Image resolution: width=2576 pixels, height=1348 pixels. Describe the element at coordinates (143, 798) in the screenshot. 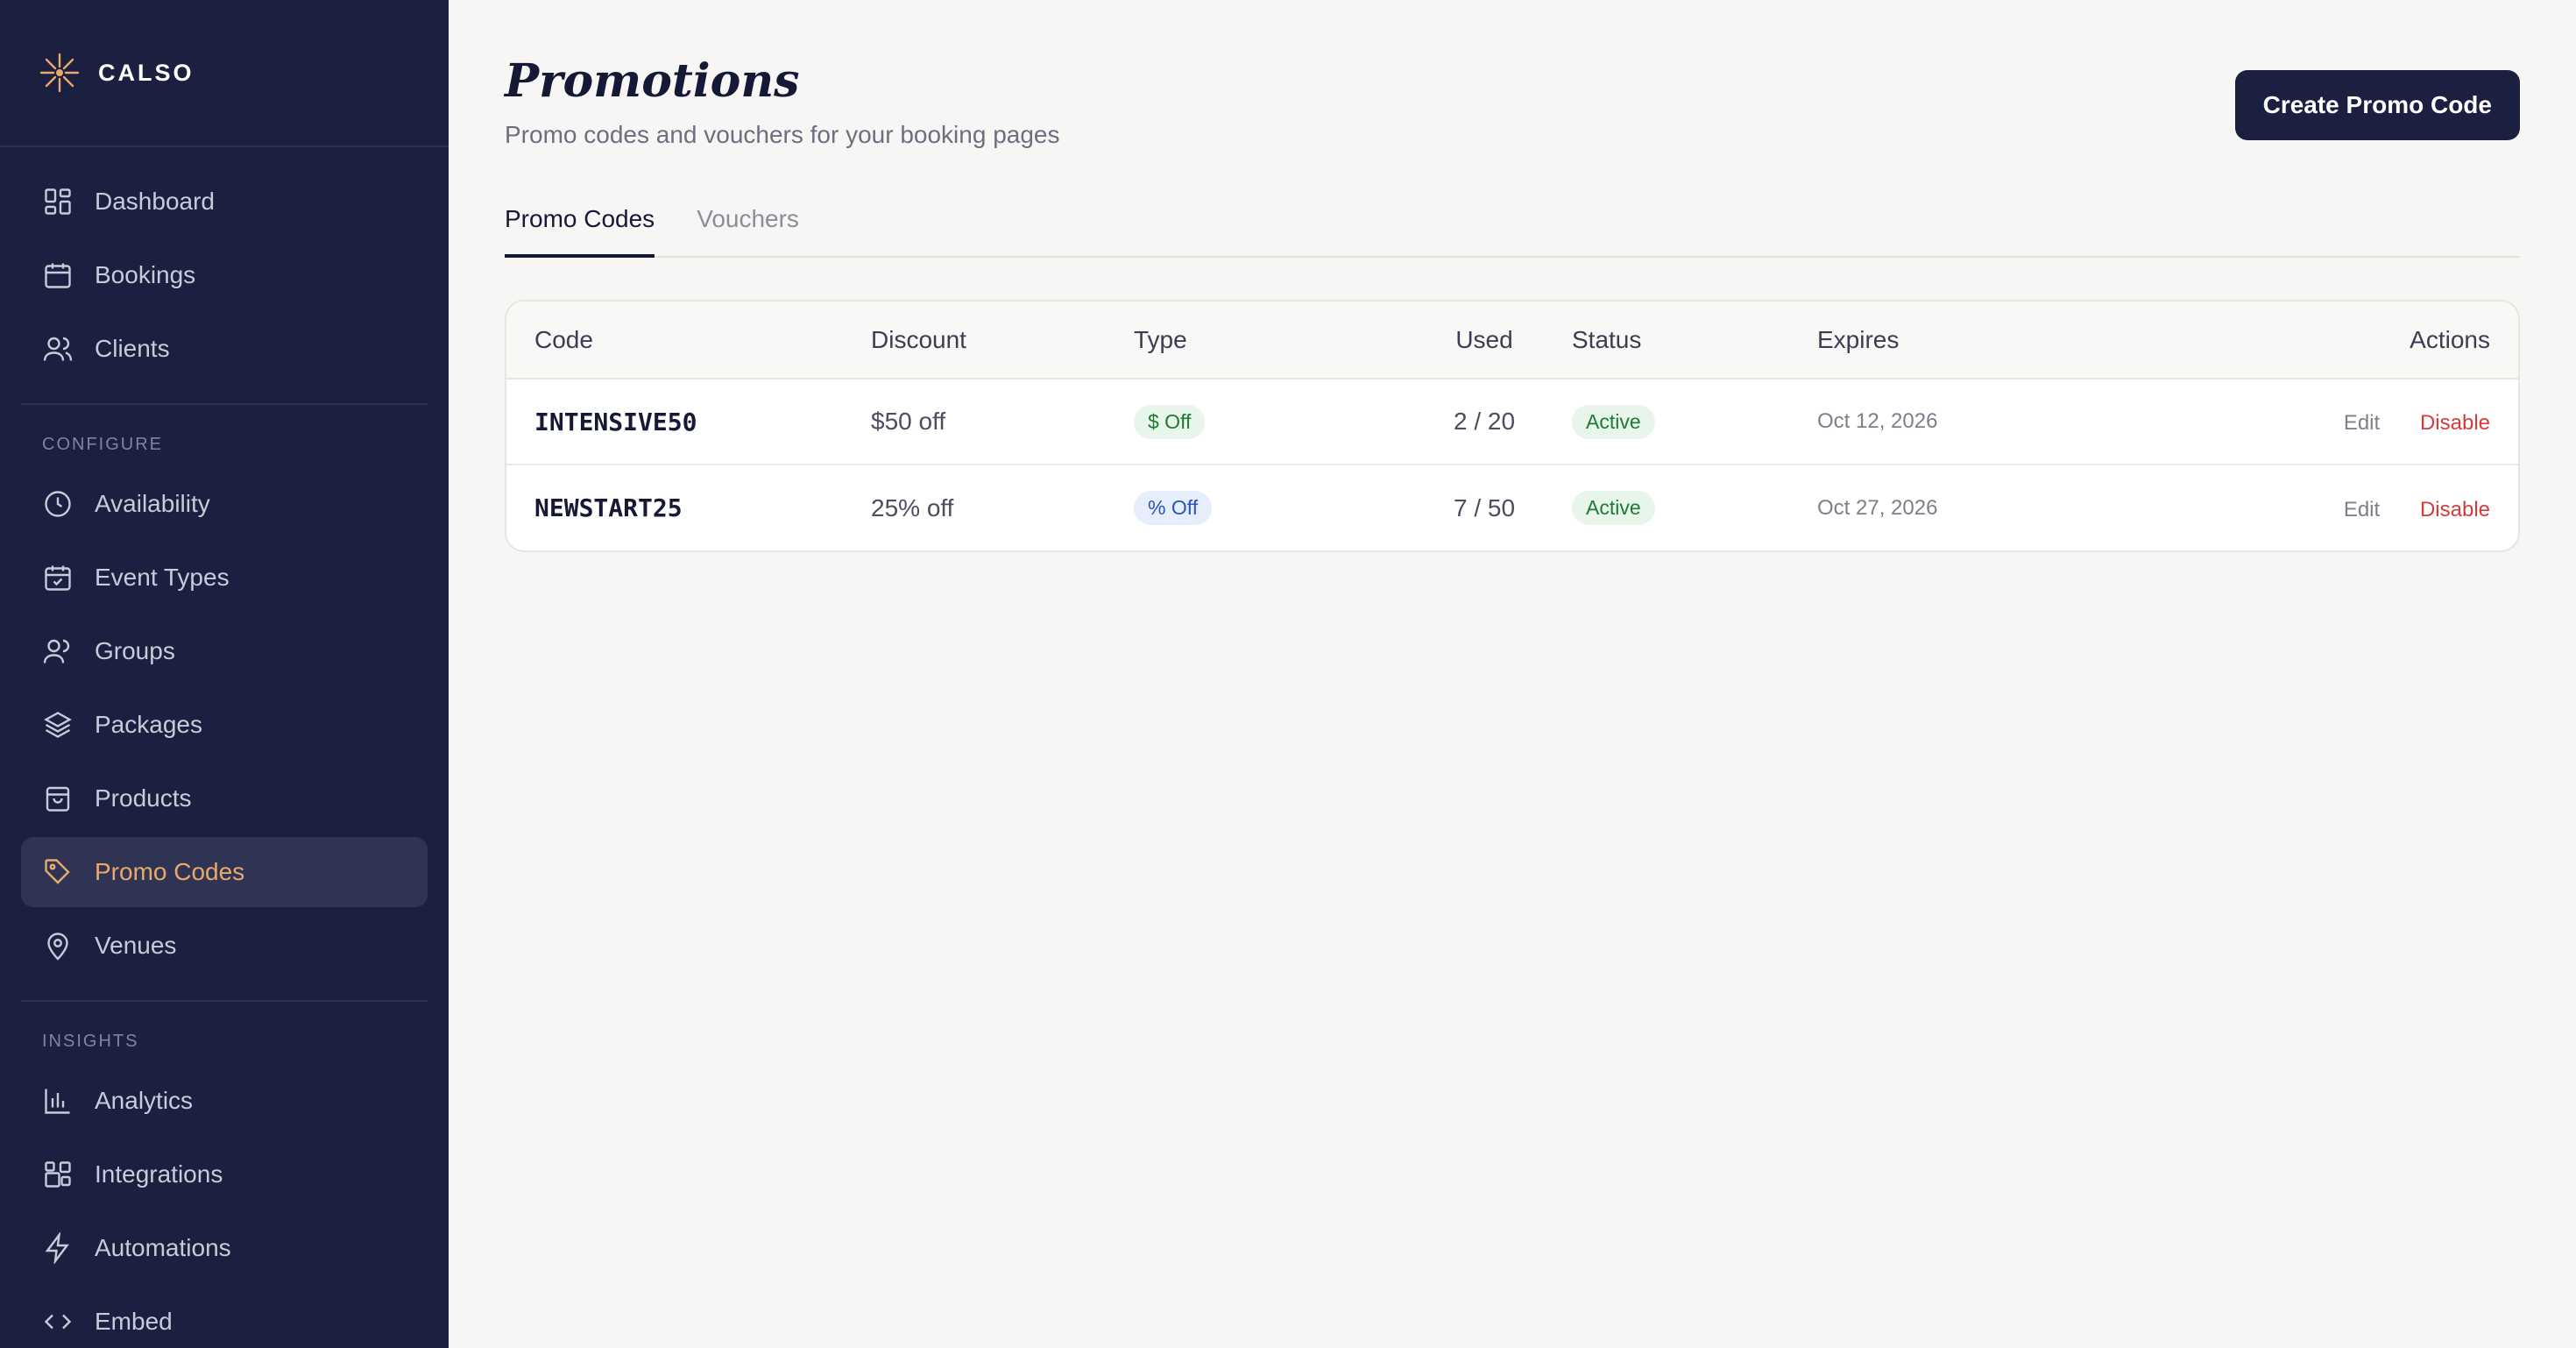

I see `sidebar-item-label: Products` at that location.